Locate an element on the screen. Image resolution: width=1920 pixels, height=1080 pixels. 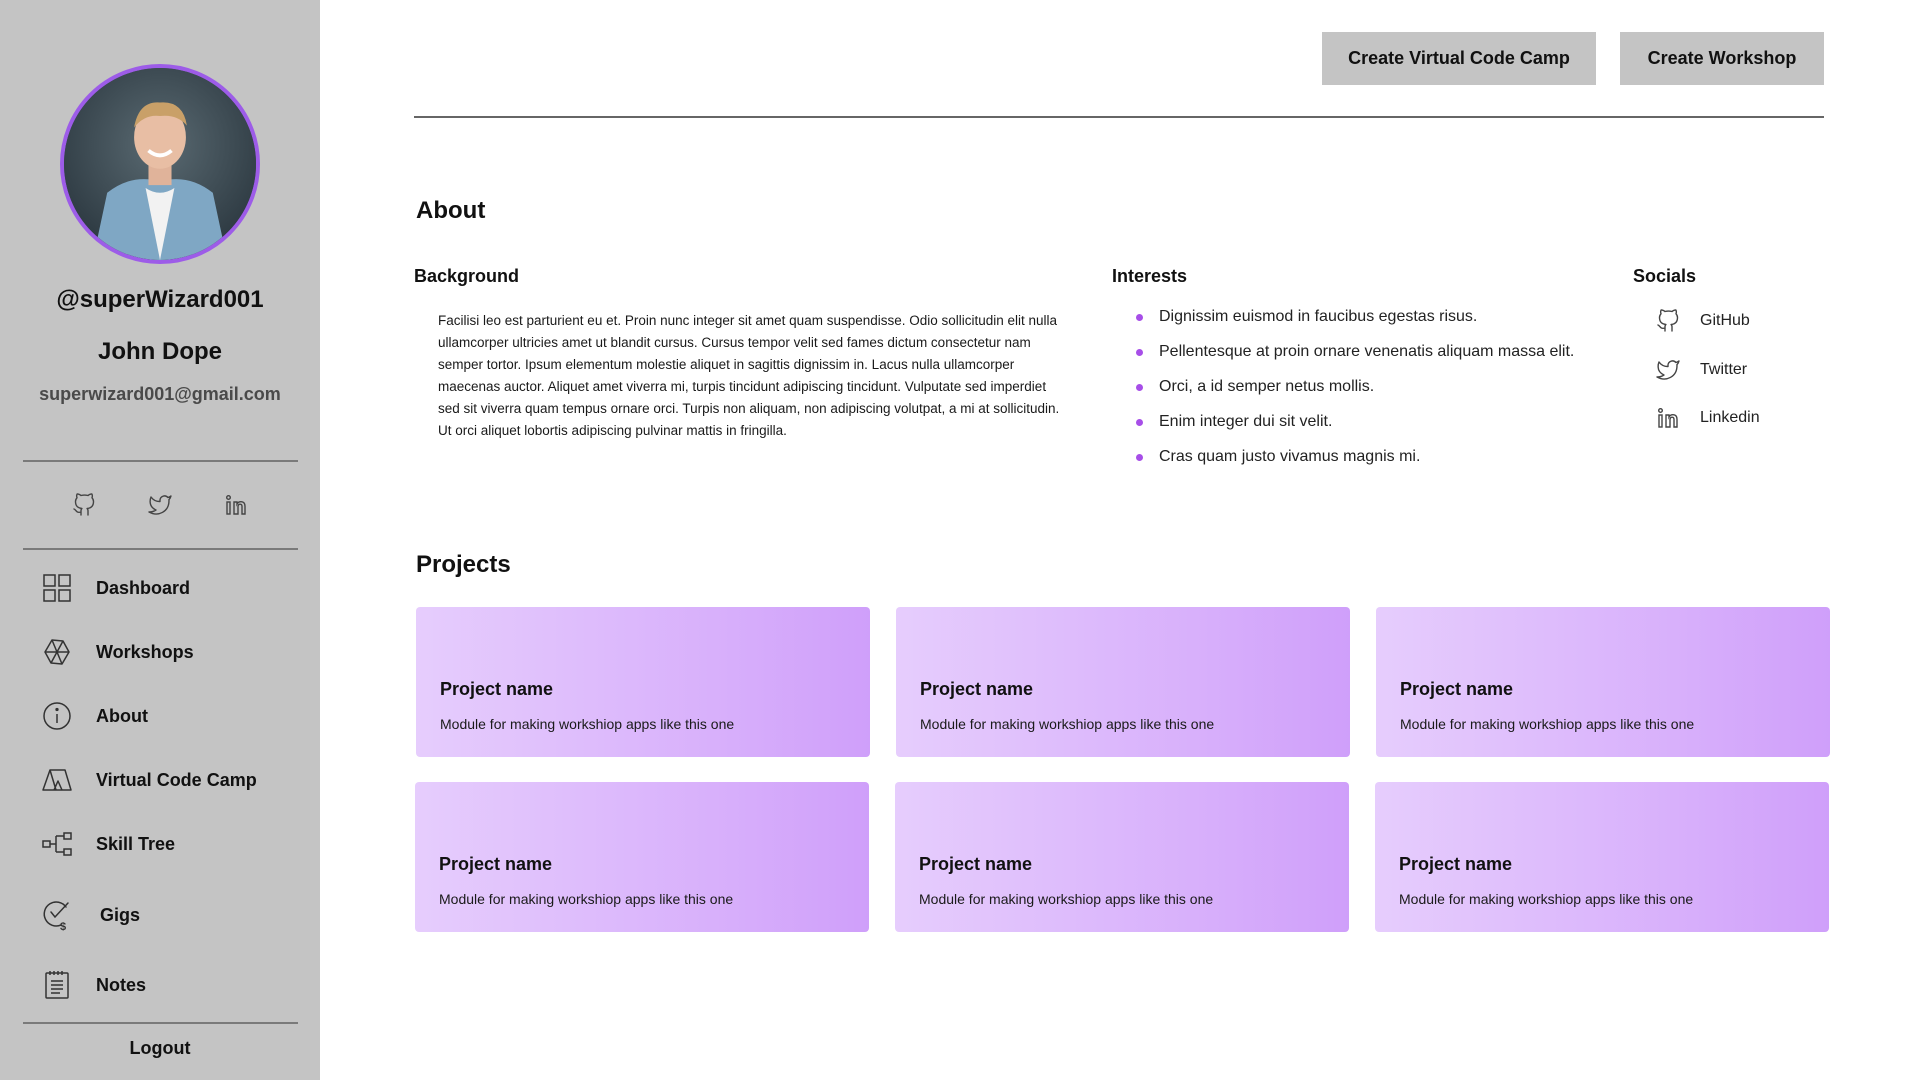
nav-label: Workshops is located at coordinates (145, 651).